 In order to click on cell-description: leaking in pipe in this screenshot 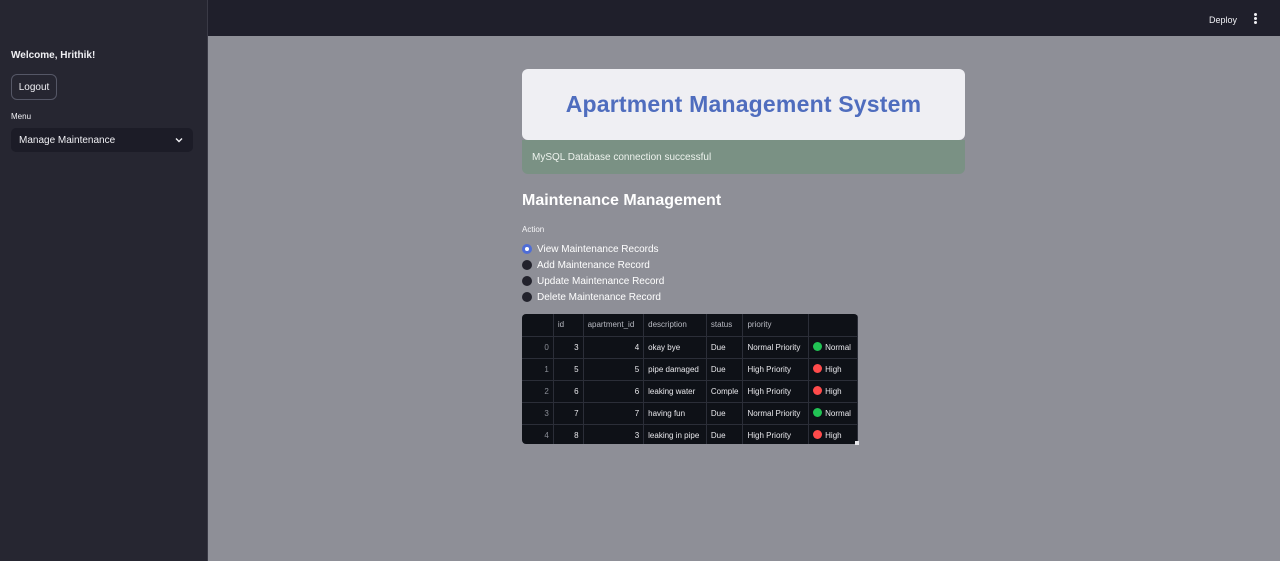, I will do `click(675, 434)`.